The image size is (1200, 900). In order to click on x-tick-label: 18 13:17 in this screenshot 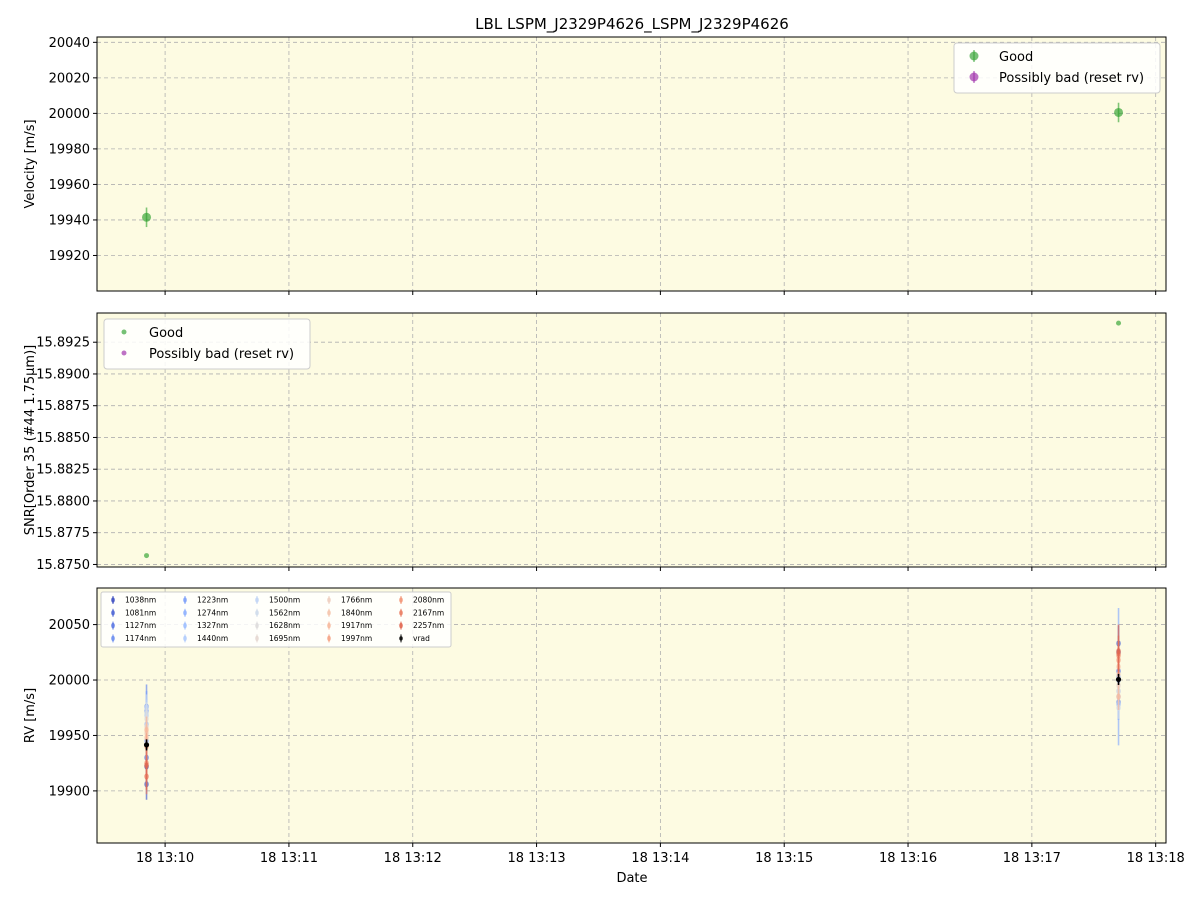, I will do `click(1032, 858)`.